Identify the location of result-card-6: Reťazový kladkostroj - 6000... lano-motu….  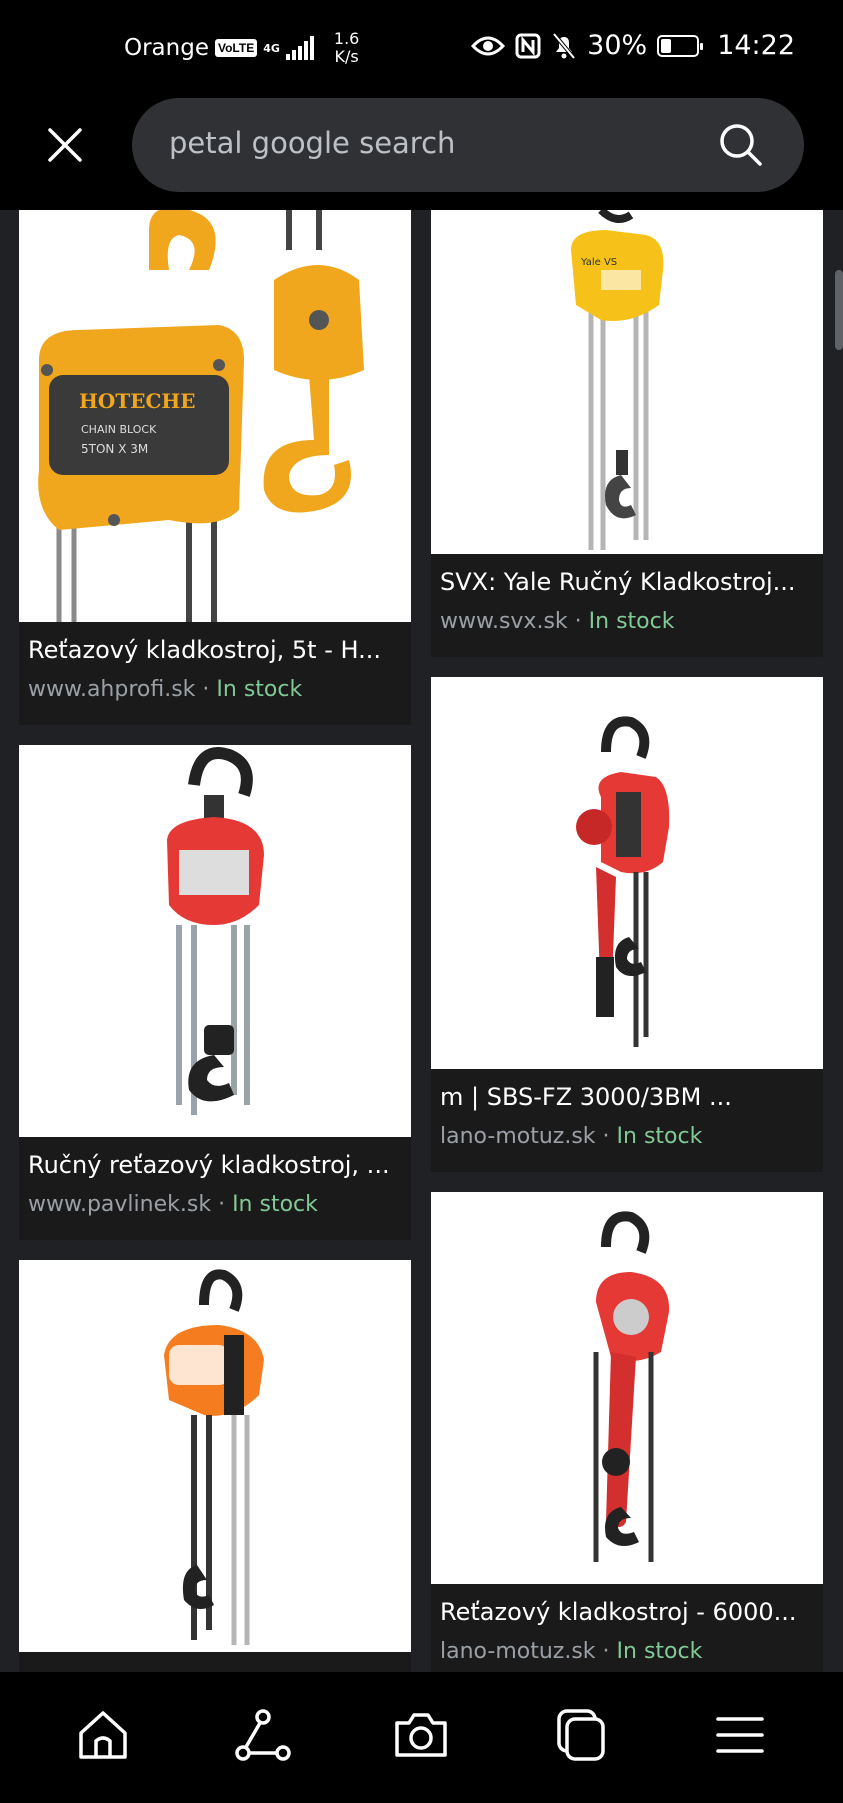
(627, 1432).